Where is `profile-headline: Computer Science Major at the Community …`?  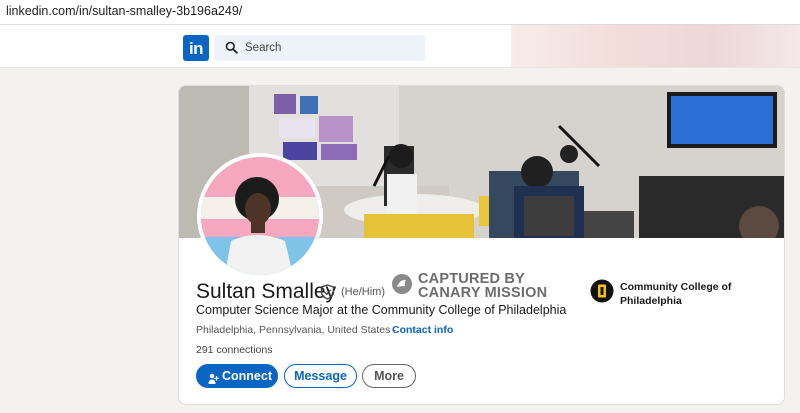 profile-headline: Computer Science Major at the Community … is located at coordinates (381, 310).